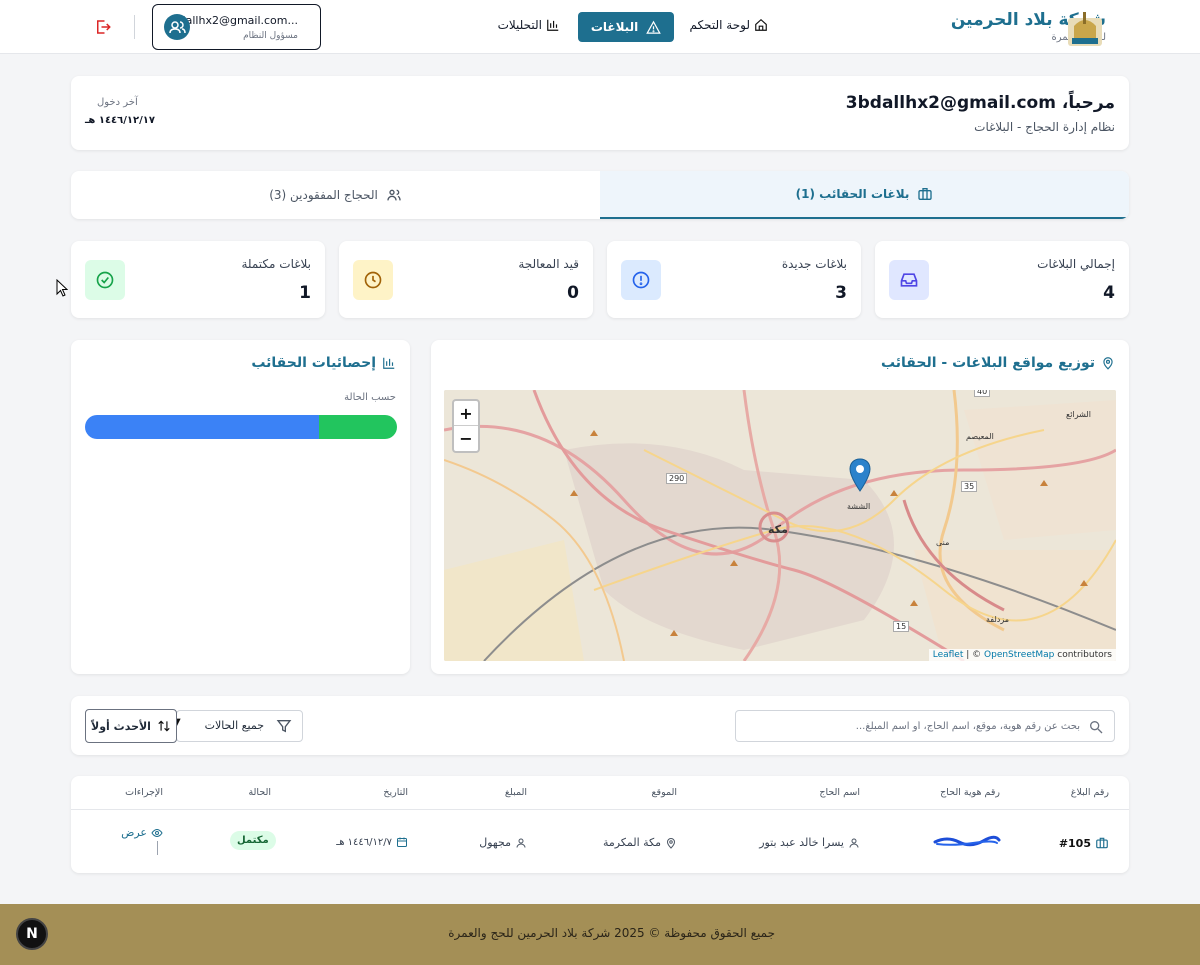  What do you see at coordinates (860, 475) in the screenshot?
I see `map-marker-icon` at bounding box center [860, 475].